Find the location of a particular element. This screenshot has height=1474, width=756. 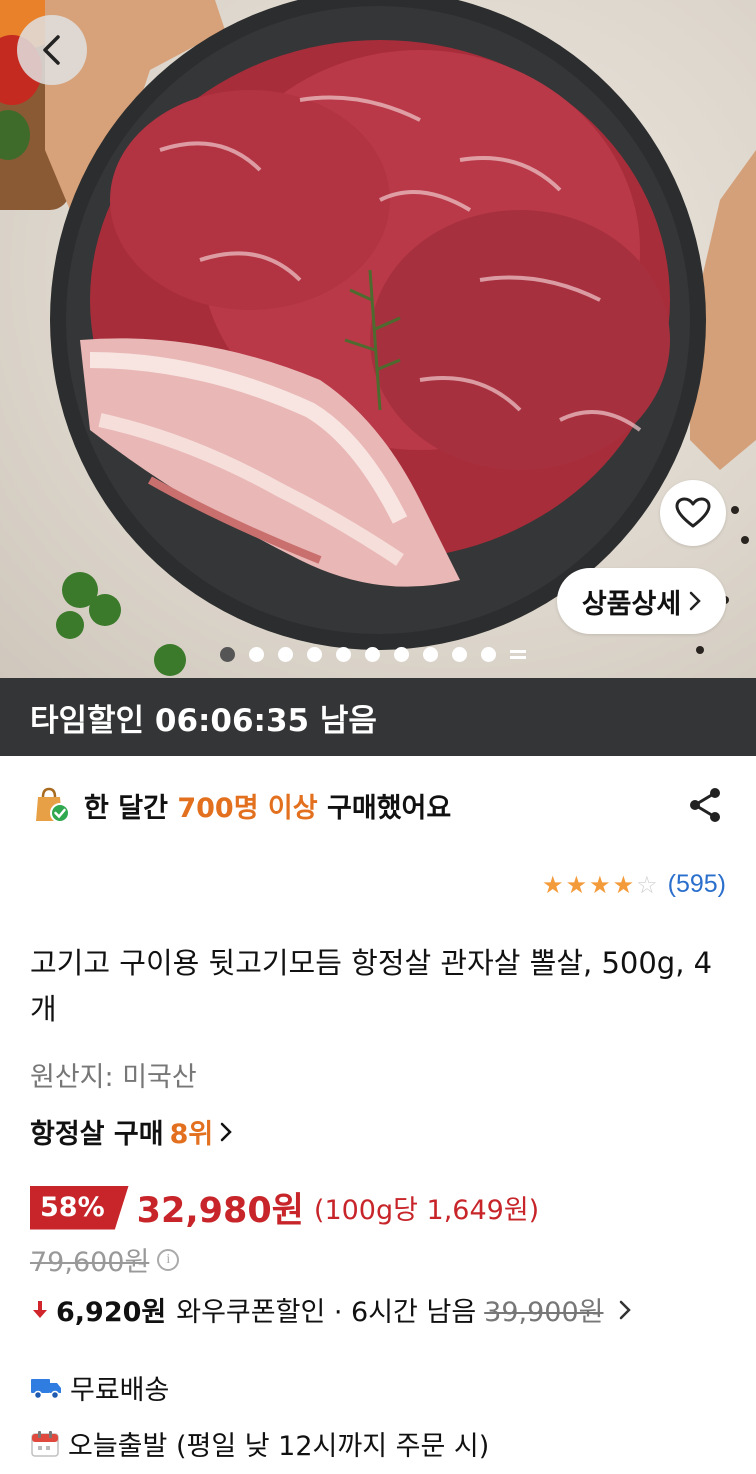

wishlist-button is located at coordinates (693, 513).